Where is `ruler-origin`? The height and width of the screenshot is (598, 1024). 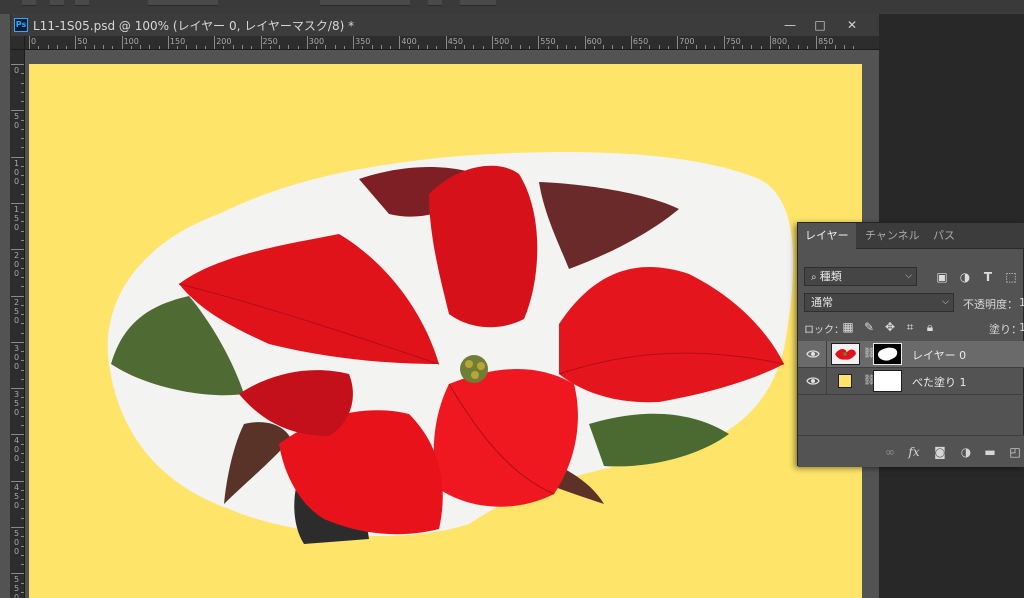 ruler-origin is located at coordinates (18, 43).